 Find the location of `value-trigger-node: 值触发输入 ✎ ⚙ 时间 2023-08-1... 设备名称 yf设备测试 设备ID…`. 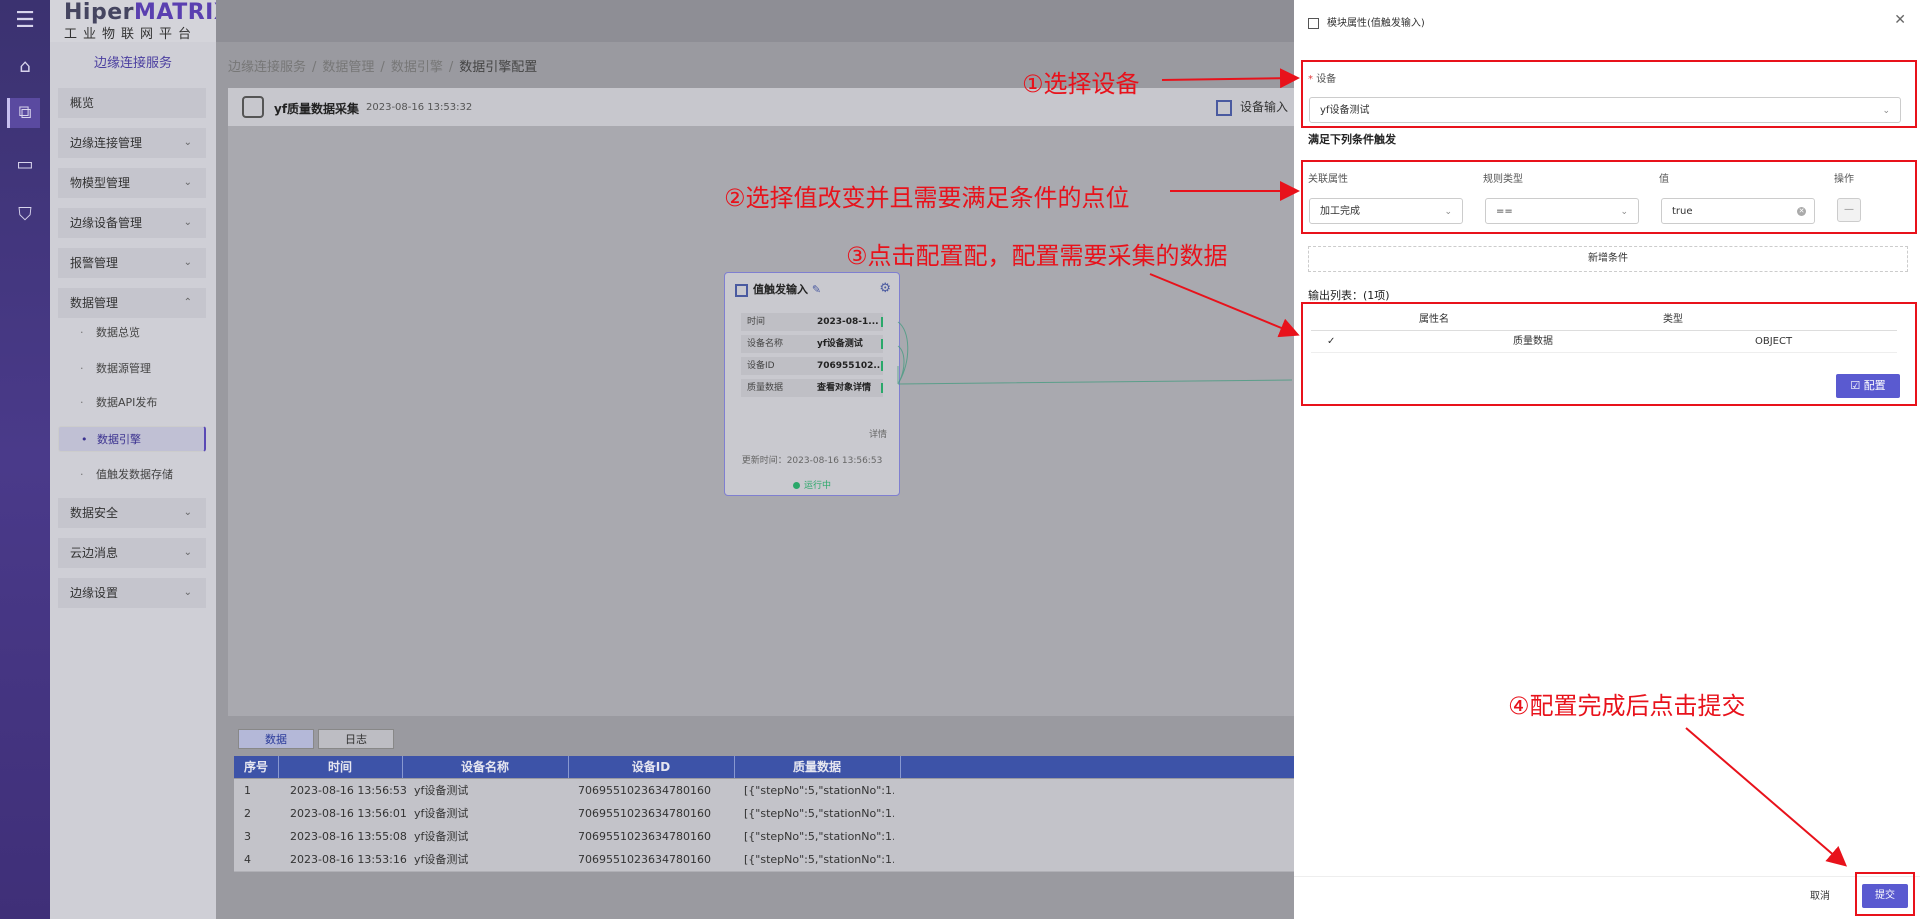

value-trigger-node: 值触发输入 ✎ ⚙ 时间 2023-08-1... 设备名称 yf设备测试 设备ID… is located at coordinates (812, 384).